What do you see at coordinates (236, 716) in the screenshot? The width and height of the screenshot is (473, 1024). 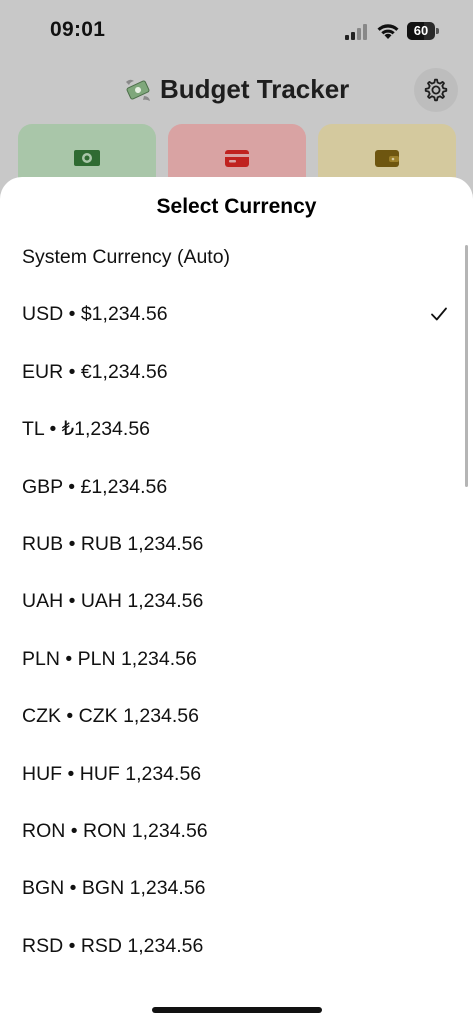 I see `currency-option-czk: CZK • CZK 1,234.56` at bounding box center [236, 716].